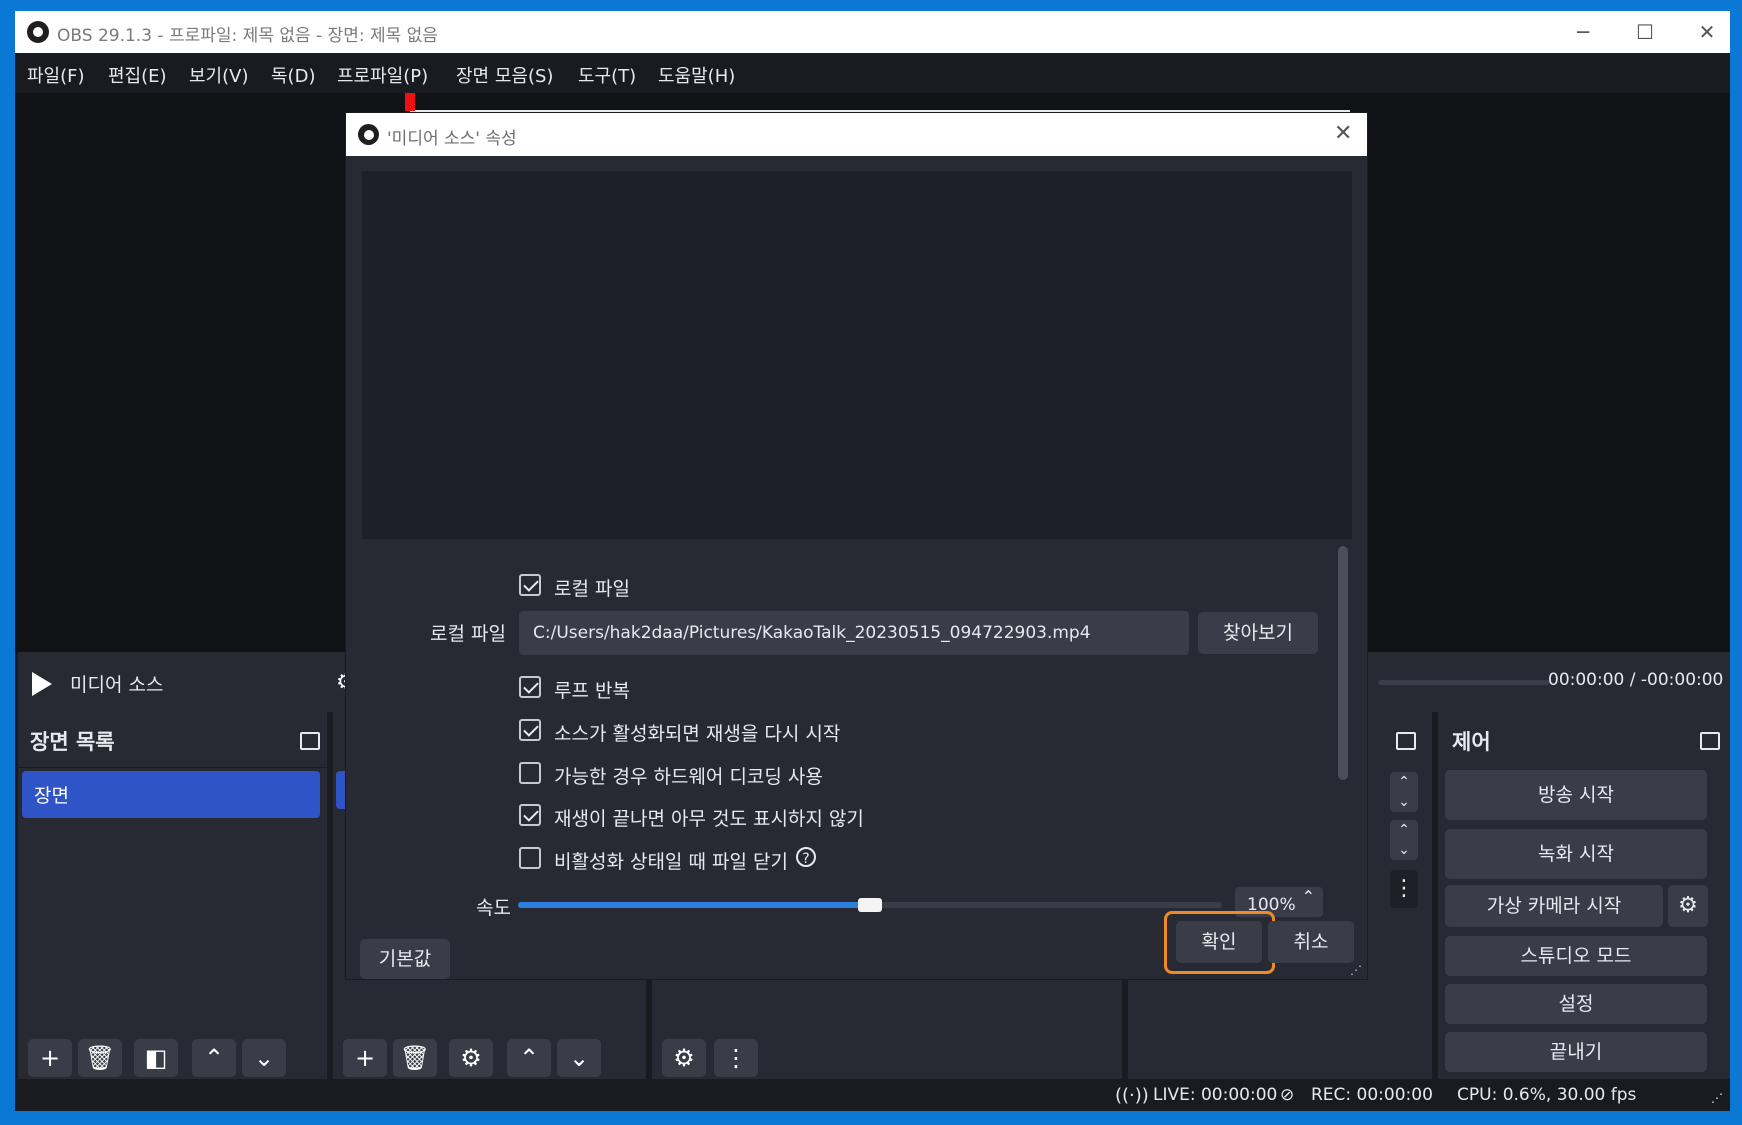  What do you see at coordinates (1576, 795) in the screenshot?
I see `start-streaming-button: 방송 시작` at bounding box center [1576, 795].